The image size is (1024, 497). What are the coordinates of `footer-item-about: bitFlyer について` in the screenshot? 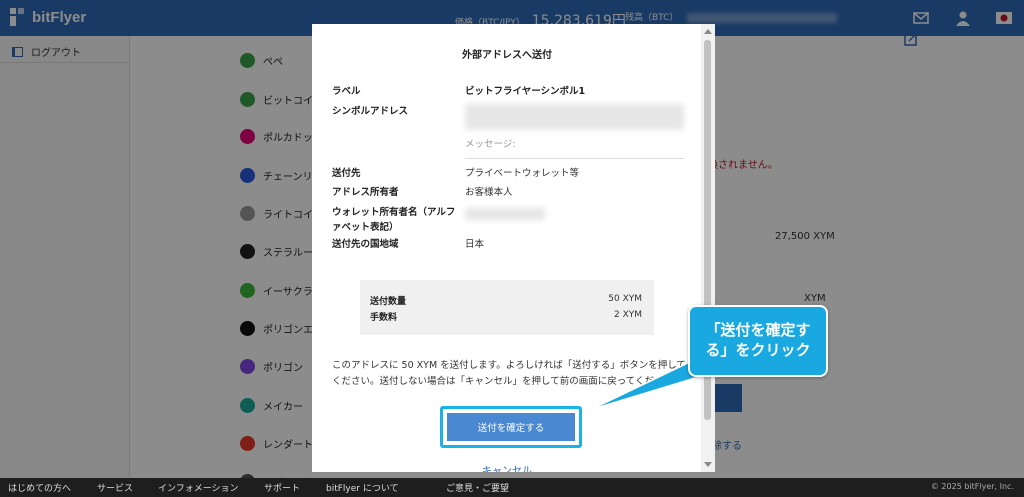 It's located at (362, 487).